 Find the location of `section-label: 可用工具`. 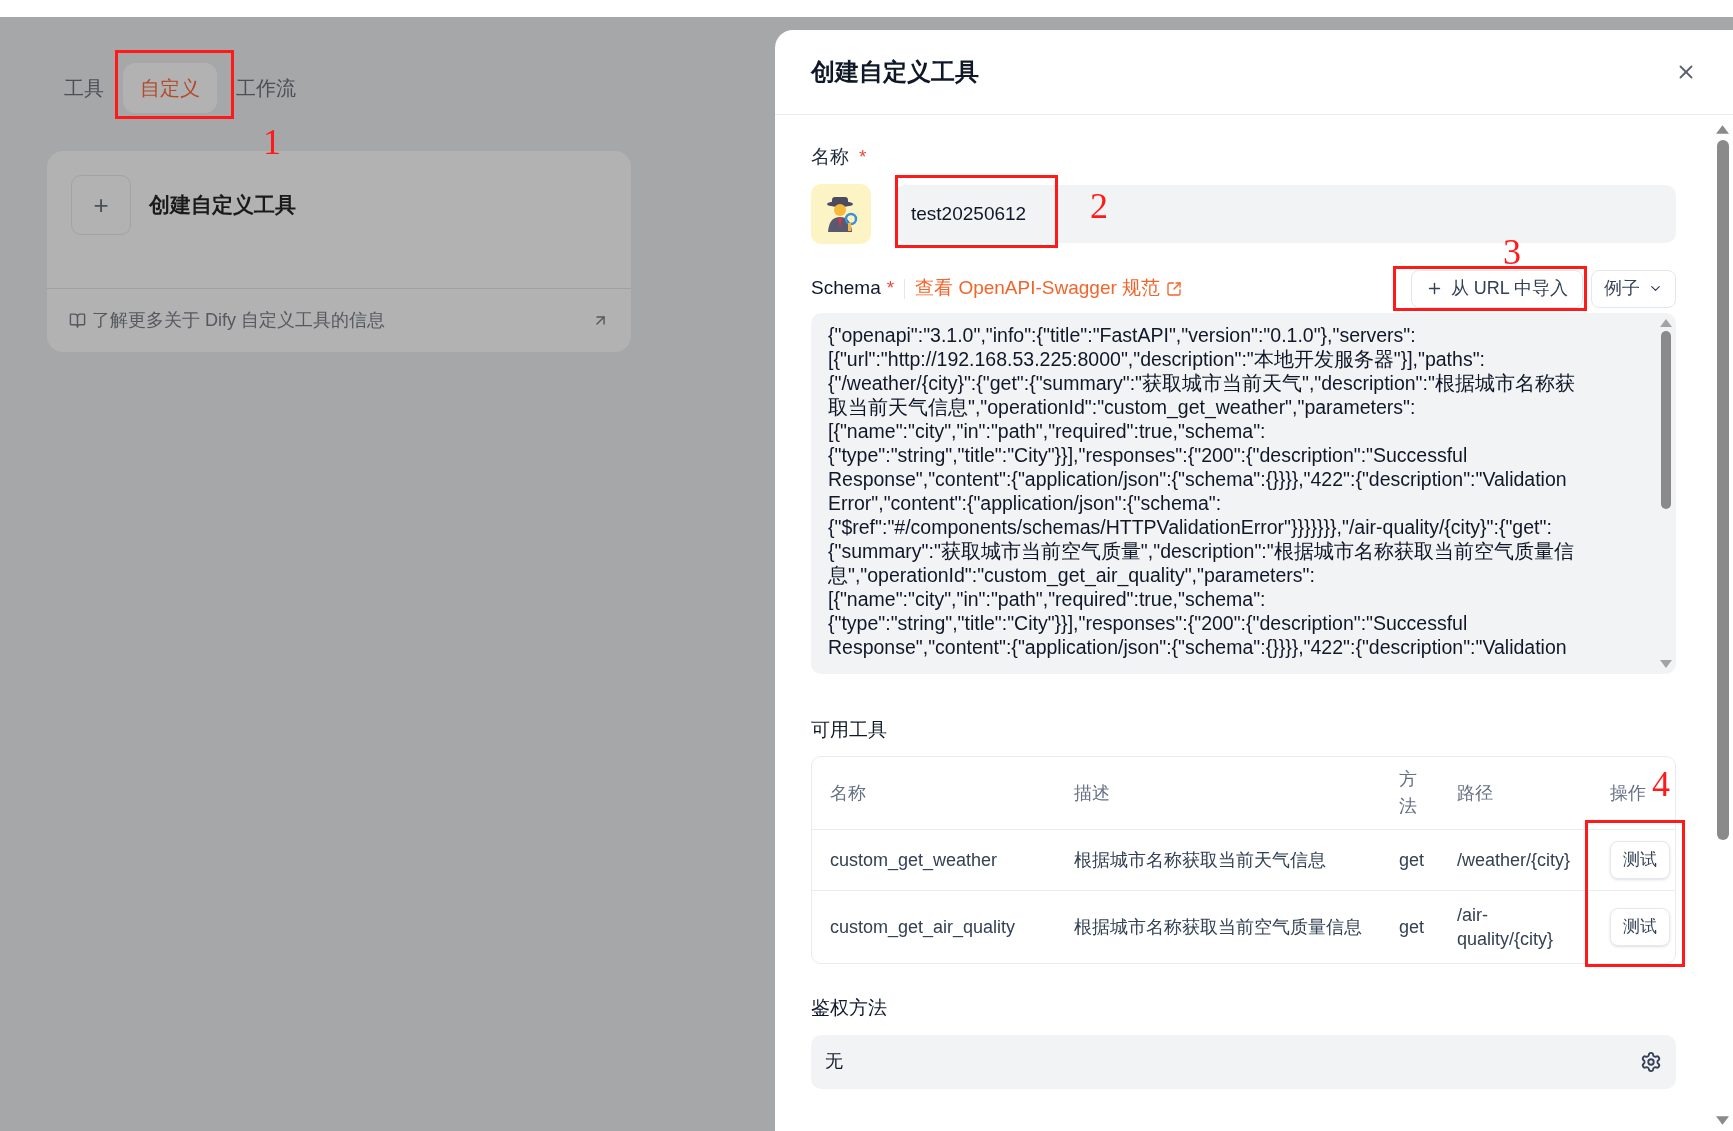

section-label: 可用工具 is located at coordinates (849, 729).